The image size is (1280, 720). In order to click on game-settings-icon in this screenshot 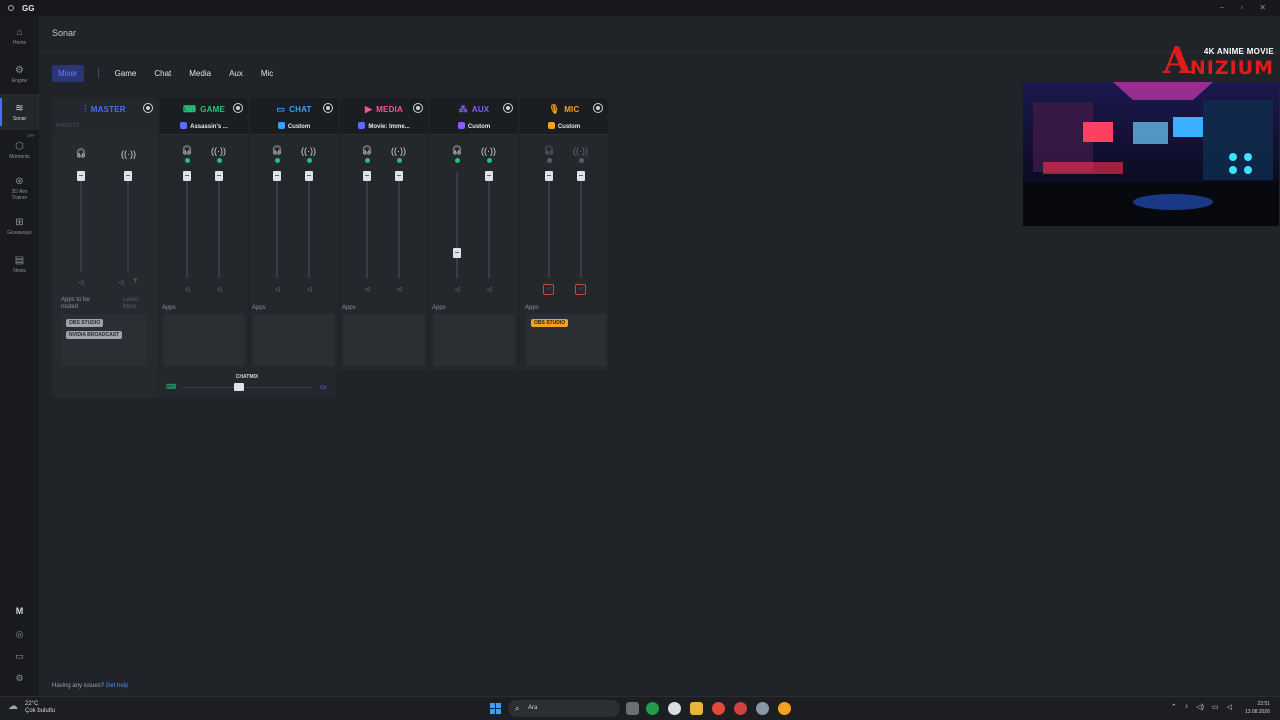, I will do `click(238, 108)`.